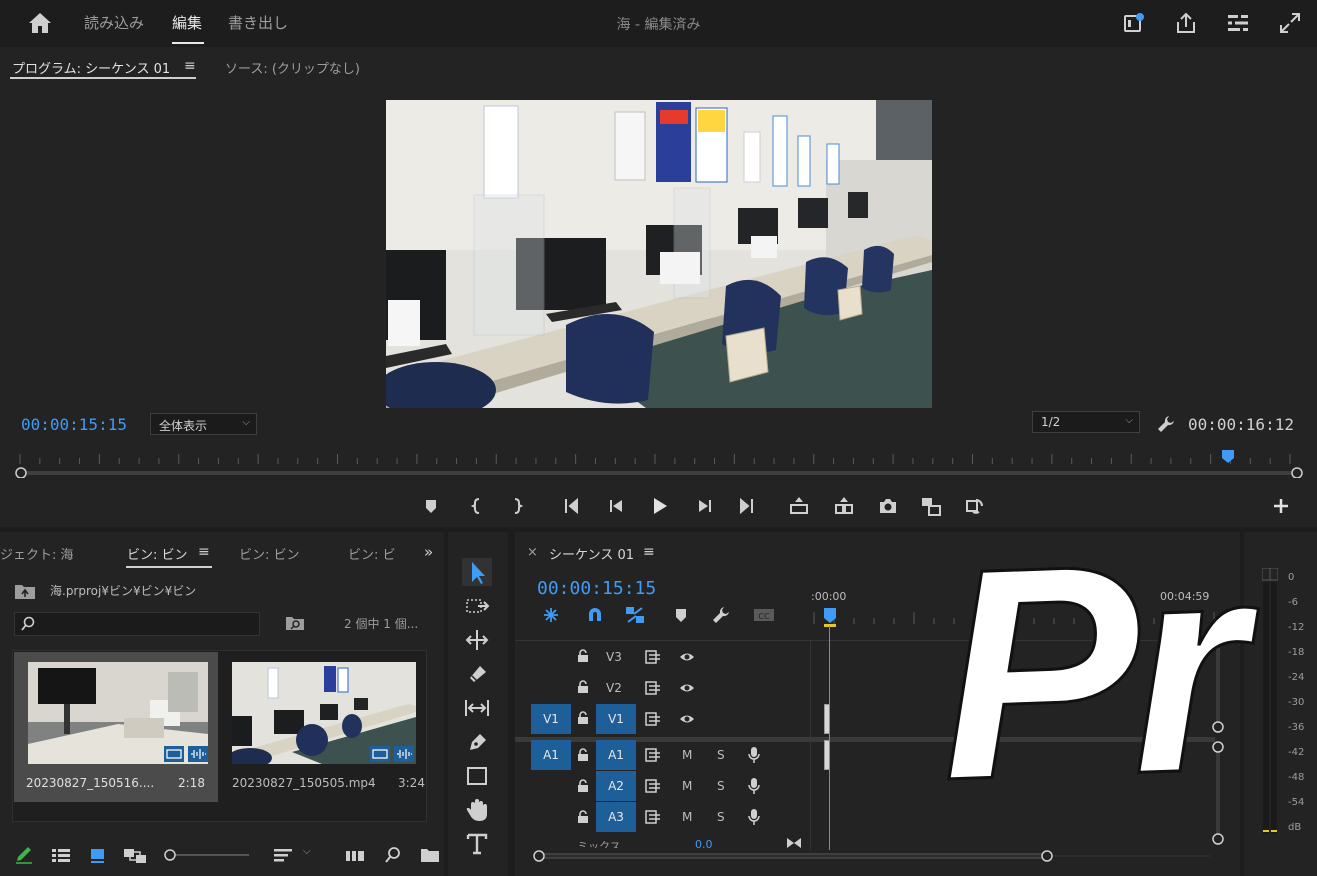  Describe the element at coordinates (157, 553) in the screenshot. I see `tab-bin-active: ビン` at that location.